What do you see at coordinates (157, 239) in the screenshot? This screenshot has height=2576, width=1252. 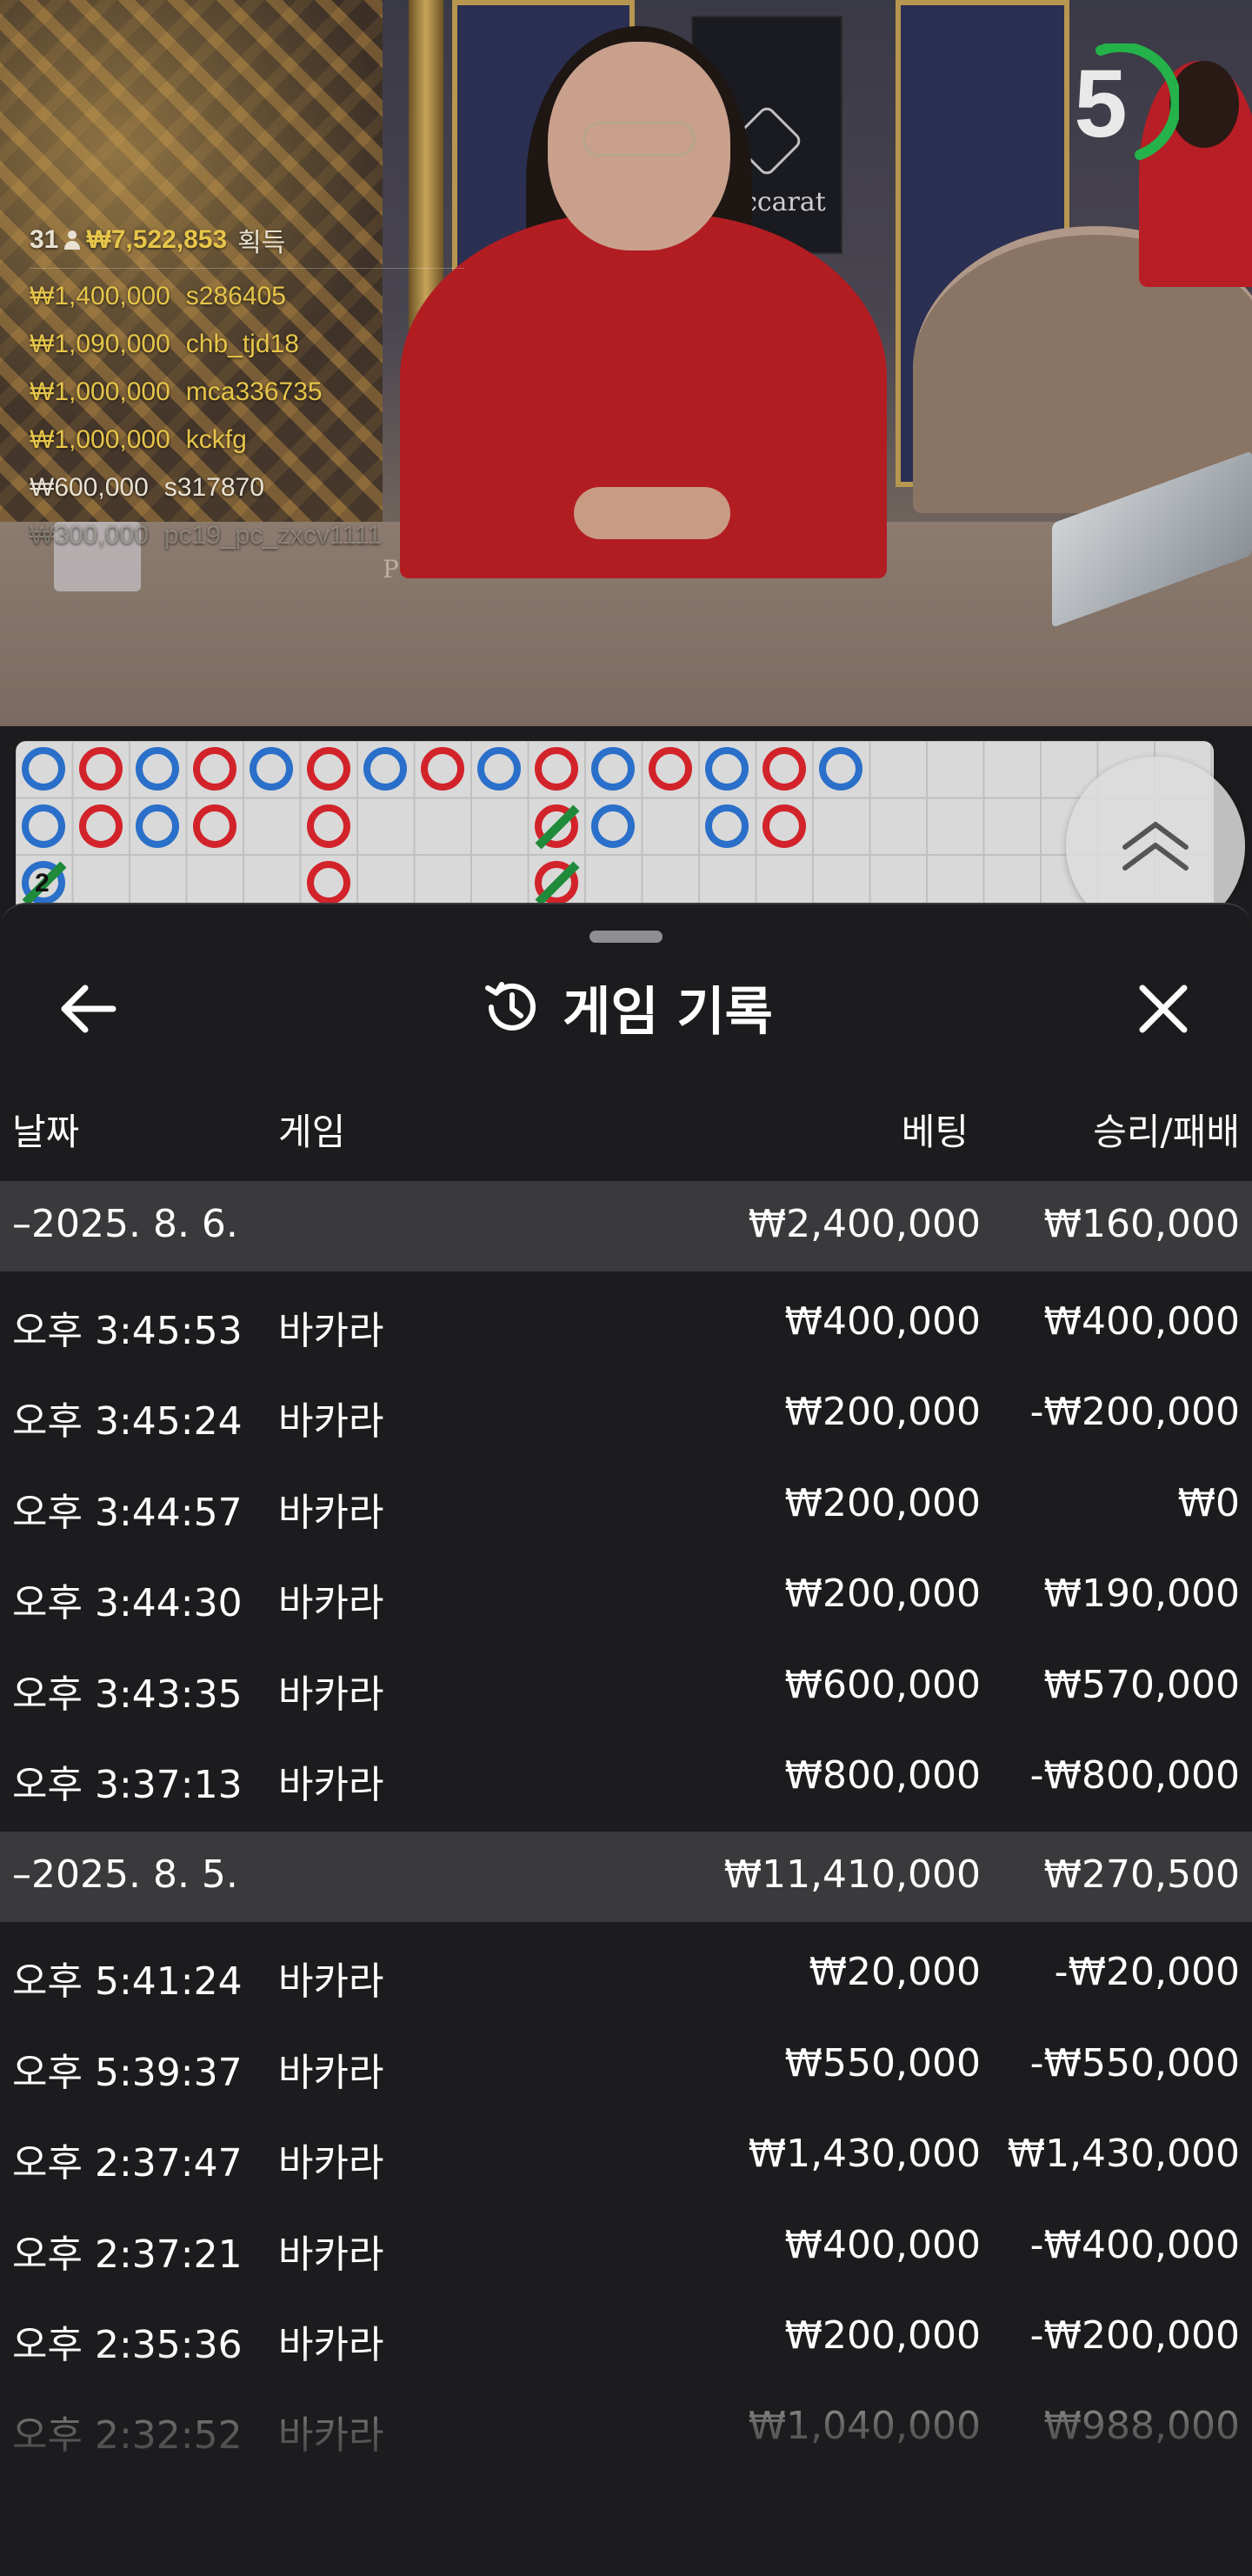 I see `winners-total: ₩7,522,853` at bounding box center [157, 239].